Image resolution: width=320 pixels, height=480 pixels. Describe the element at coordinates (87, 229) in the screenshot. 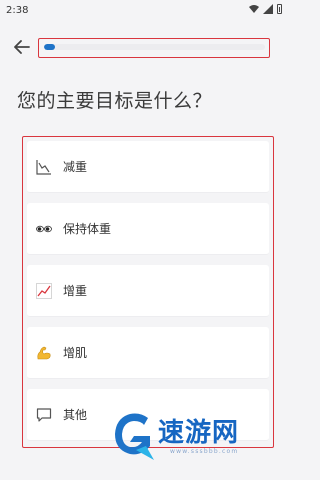

I see `option-label: 保持体重` at that location.